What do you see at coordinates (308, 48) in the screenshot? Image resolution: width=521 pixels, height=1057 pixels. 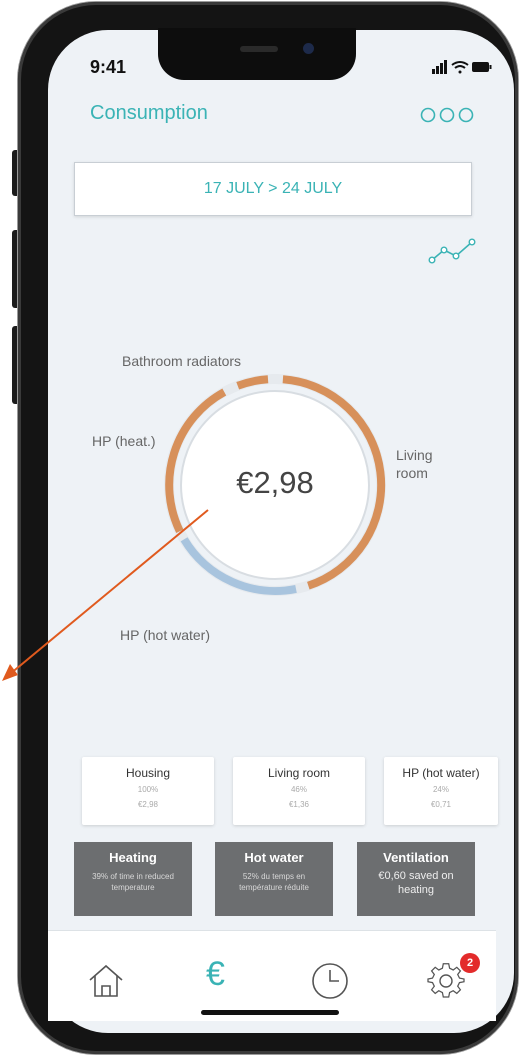 I see `front-camera` at bounding box center [308, 48].